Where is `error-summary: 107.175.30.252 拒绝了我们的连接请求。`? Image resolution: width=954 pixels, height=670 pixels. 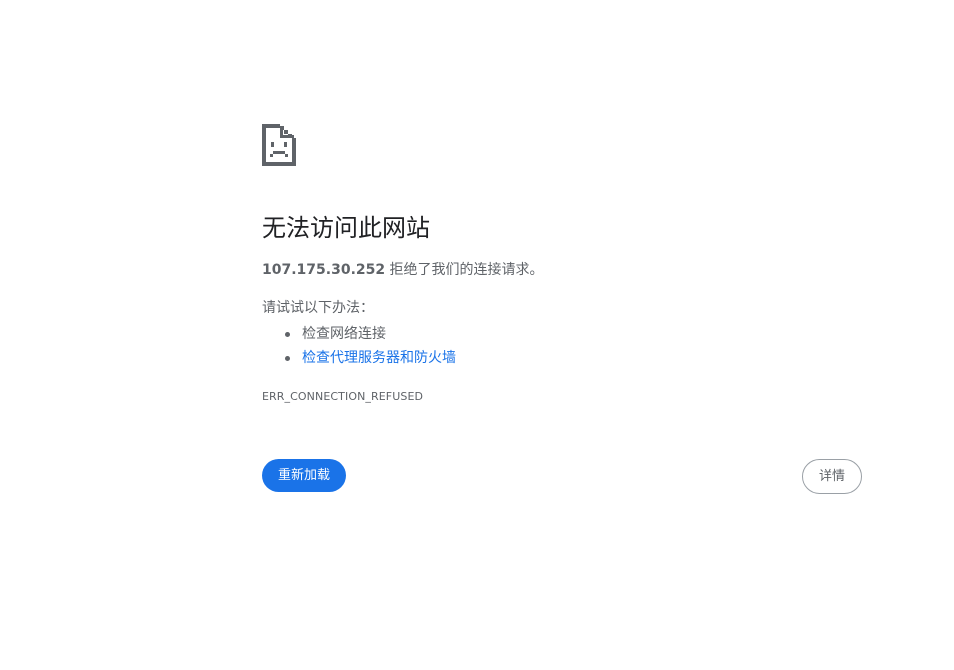 error-summary: 107.175.30.252 拒绝了我们的连接请求。 is located at coordinates (403, 270).